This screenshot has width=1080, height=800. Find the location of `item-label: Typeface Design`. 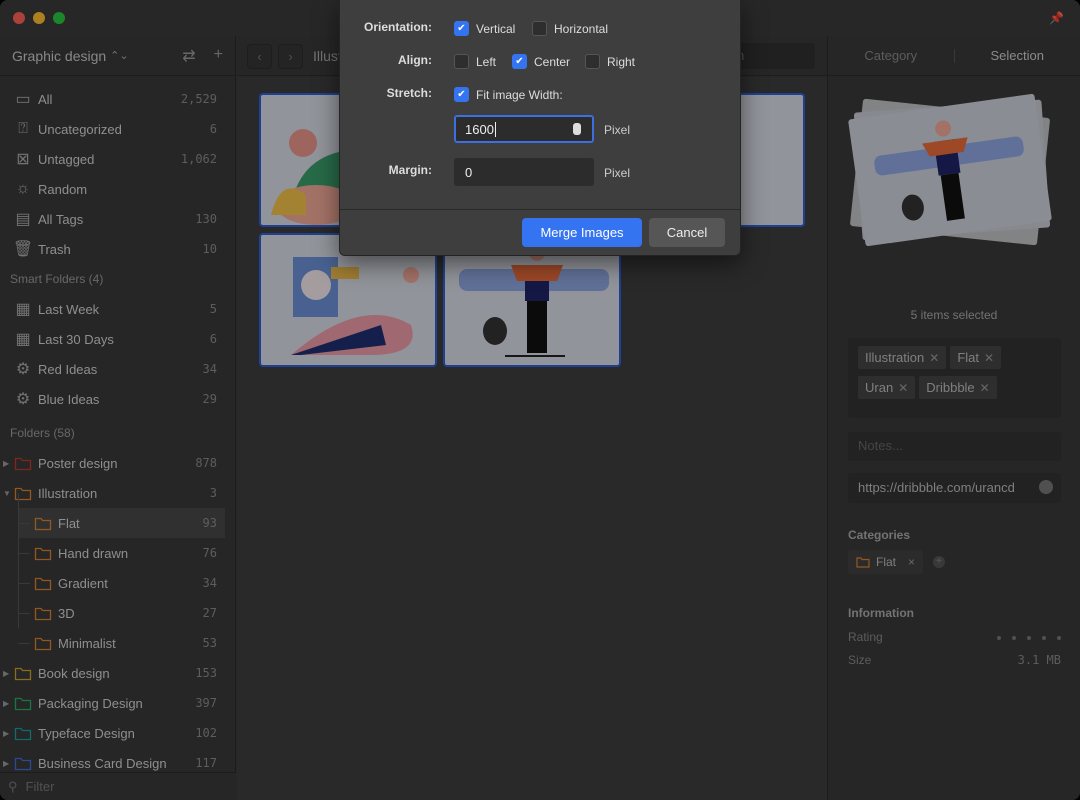

item-label: Typeface Design is located at coordinates (86, 733).